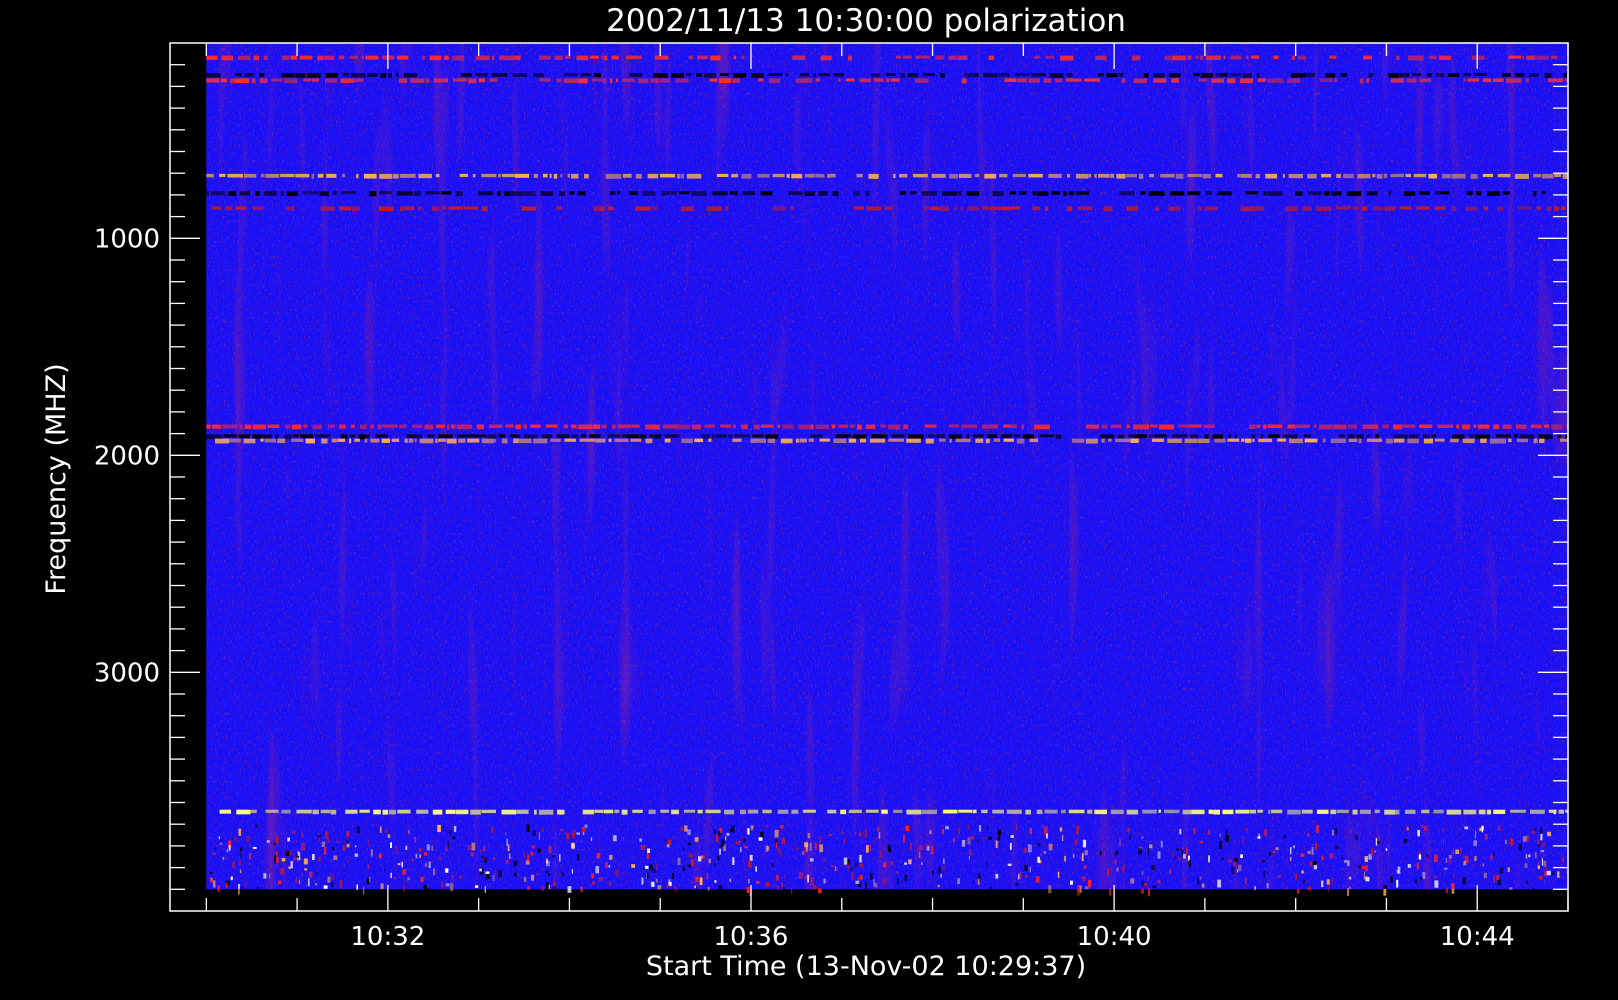 The width and height of the screenshot is (1618, 1000). What do you see at coordinates (866, 966) in the screenshot?
I see `x-axis-label: Start Time (13-Nov-02 10:29:37)` at bounding box center [866, 966].